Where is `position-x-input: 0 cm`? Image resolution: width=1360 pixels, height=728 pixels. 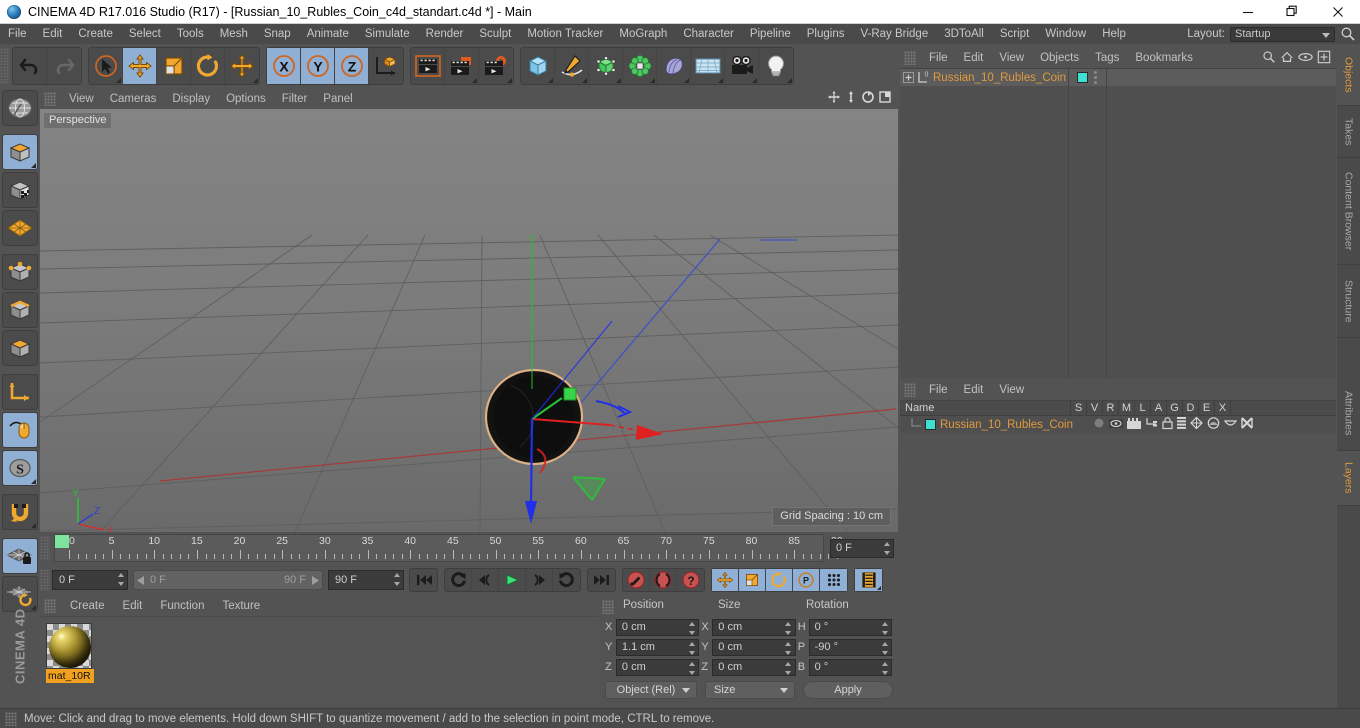 position-x-input: 0 cm is located at coordinates (657, 627).